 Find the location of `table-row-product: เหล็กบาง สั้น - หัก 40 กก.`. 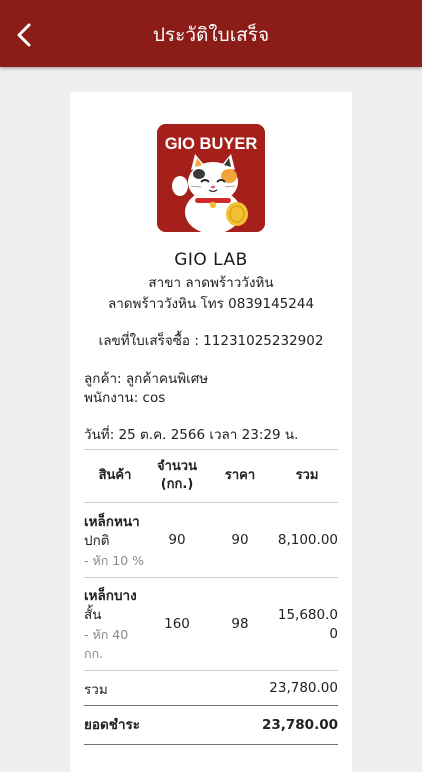

table-row-product: เหล็กบาง สั้น - หัก 40 กก. is located at coordinates (115, 625).